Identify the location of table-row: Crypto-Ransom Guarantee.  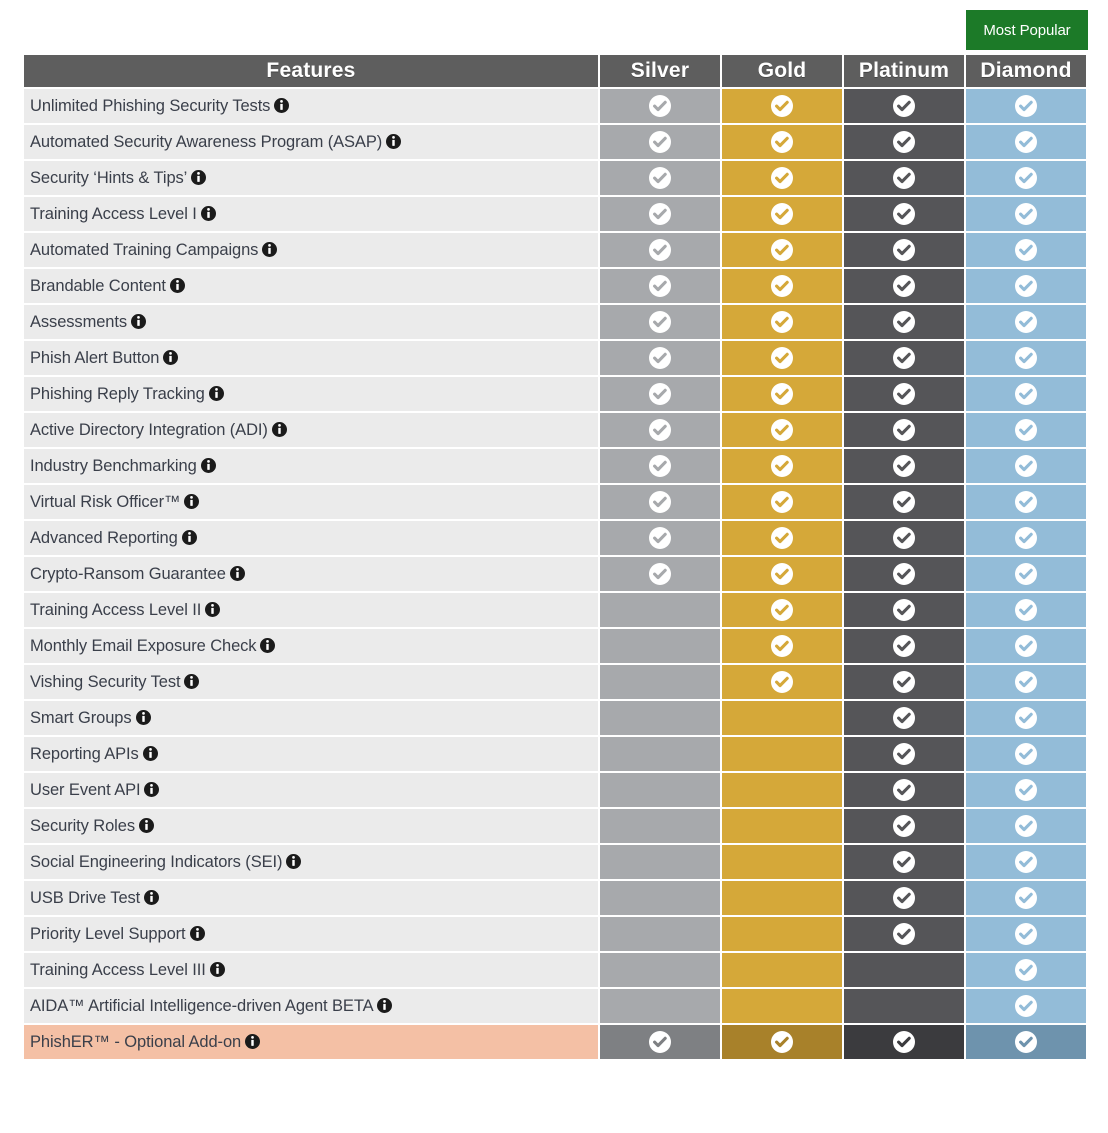
(555, 574).